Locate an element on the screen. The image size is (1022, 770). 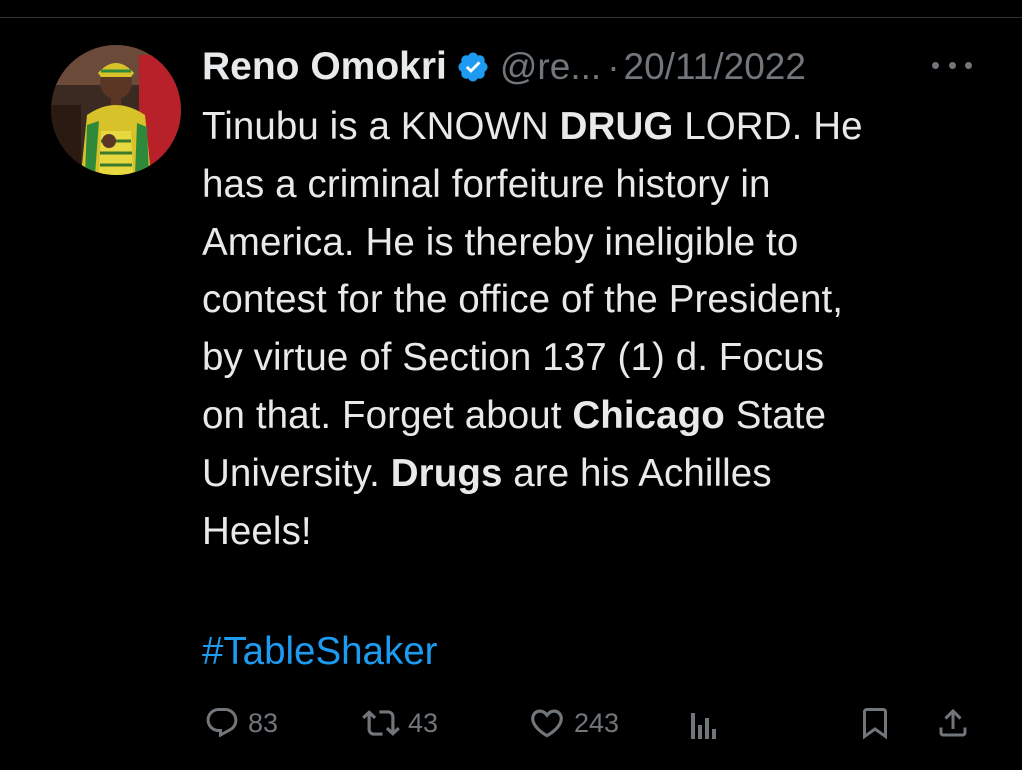
action-bar: 83 43 243 is located at coordinates (511, 723).